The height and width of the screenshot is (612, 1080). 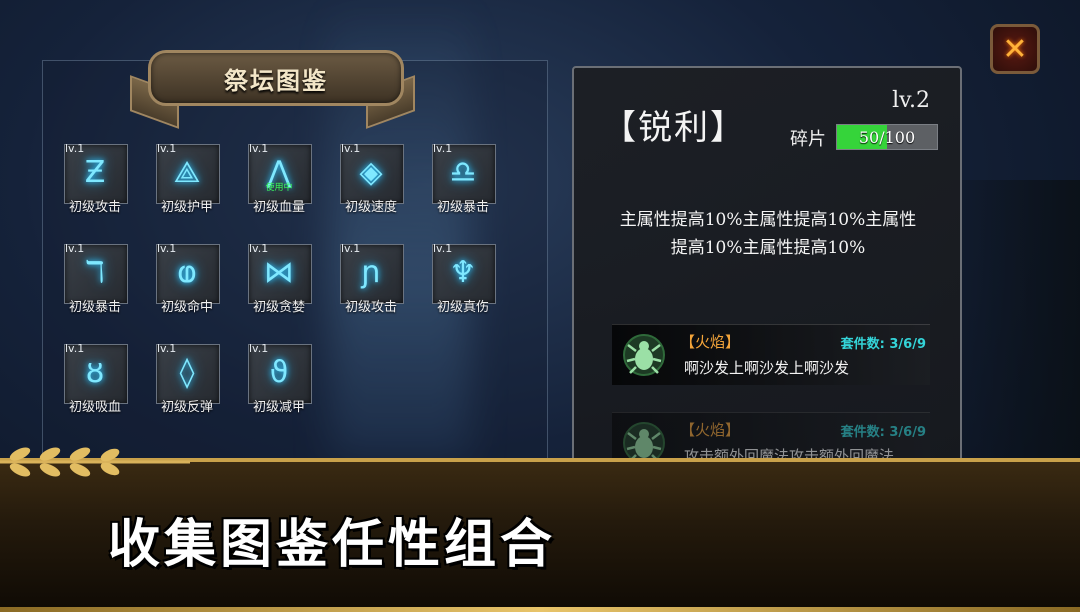 I want to click on rune-icon: ϑ, so click(x=279, y=372).